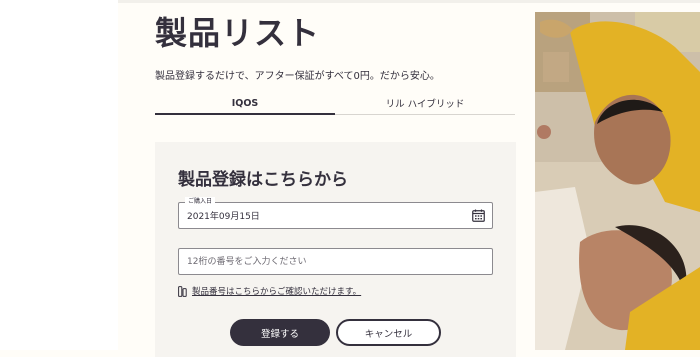  Describe the element at coordinates (425, 103) in the screenshot. I see `tab-lil-hybrid: リル ハイブリッド` at that location.